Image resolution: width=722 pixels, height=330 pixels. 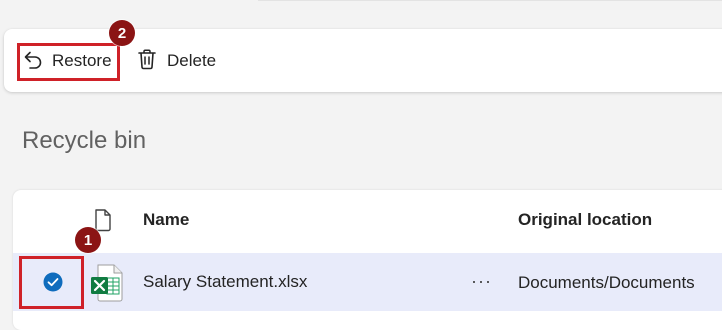 What do you see at coordinates (107, 285) in the screenshot?
I see `excel-file-icon` at bounding box center [107, 285].